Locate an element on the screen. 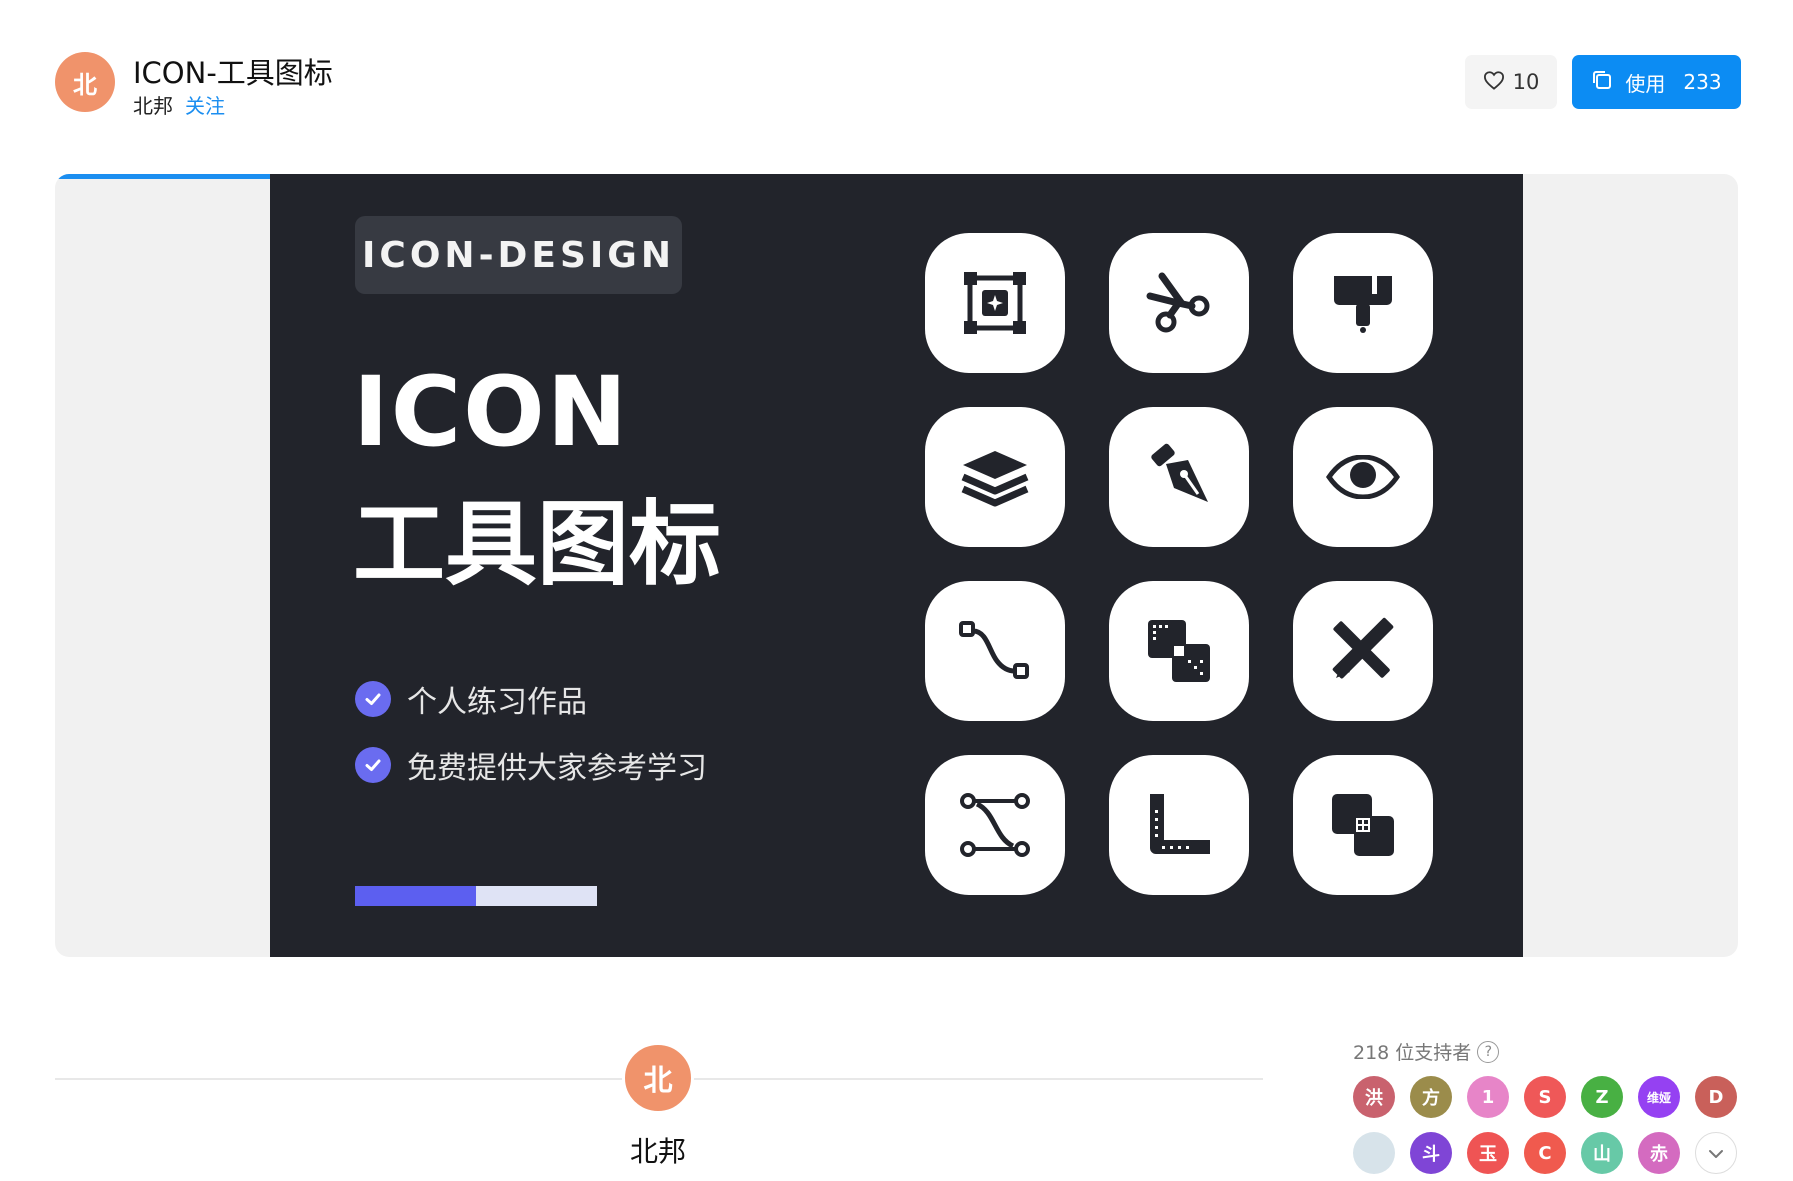 The image size is (1793, 1181). supporter-avatar: 山 is located at coordinates (1602, 1153).